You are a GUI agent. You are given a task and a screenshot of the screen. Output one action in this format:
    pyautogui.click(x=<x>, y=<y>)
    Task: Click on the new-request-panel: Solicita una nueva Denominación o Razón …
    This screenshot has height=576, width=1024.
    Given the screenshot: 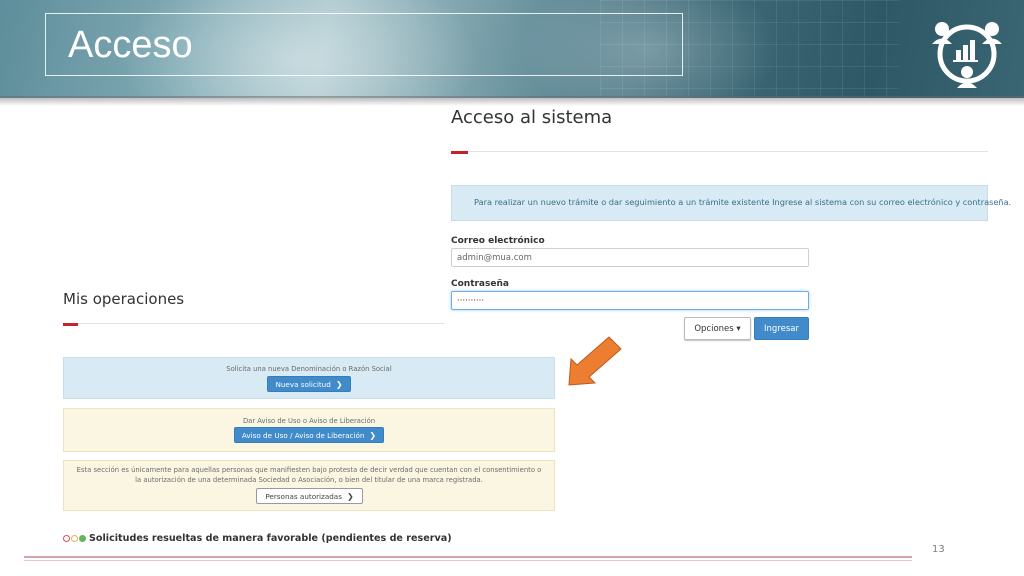 What is the action you would take?
    pyautogui.click(x=309, y=378)
    